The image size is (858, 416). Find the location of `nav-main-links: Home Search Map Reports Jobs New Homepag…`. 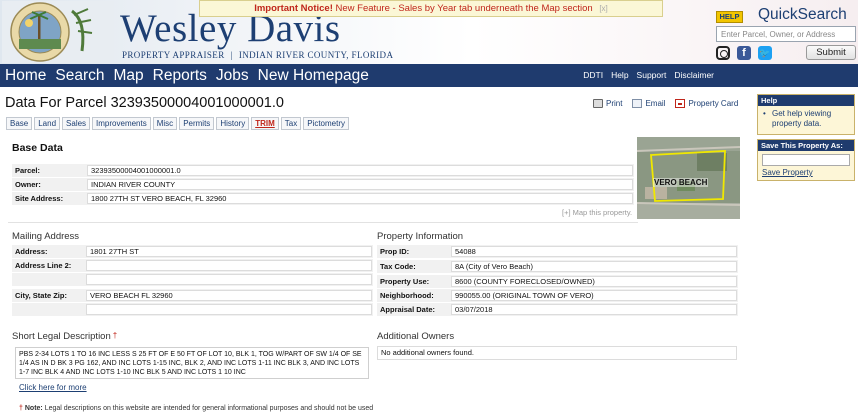

nav-main-links: Home Search Map Reports Jobs New Homepag… is located at coordinates (191, 75).